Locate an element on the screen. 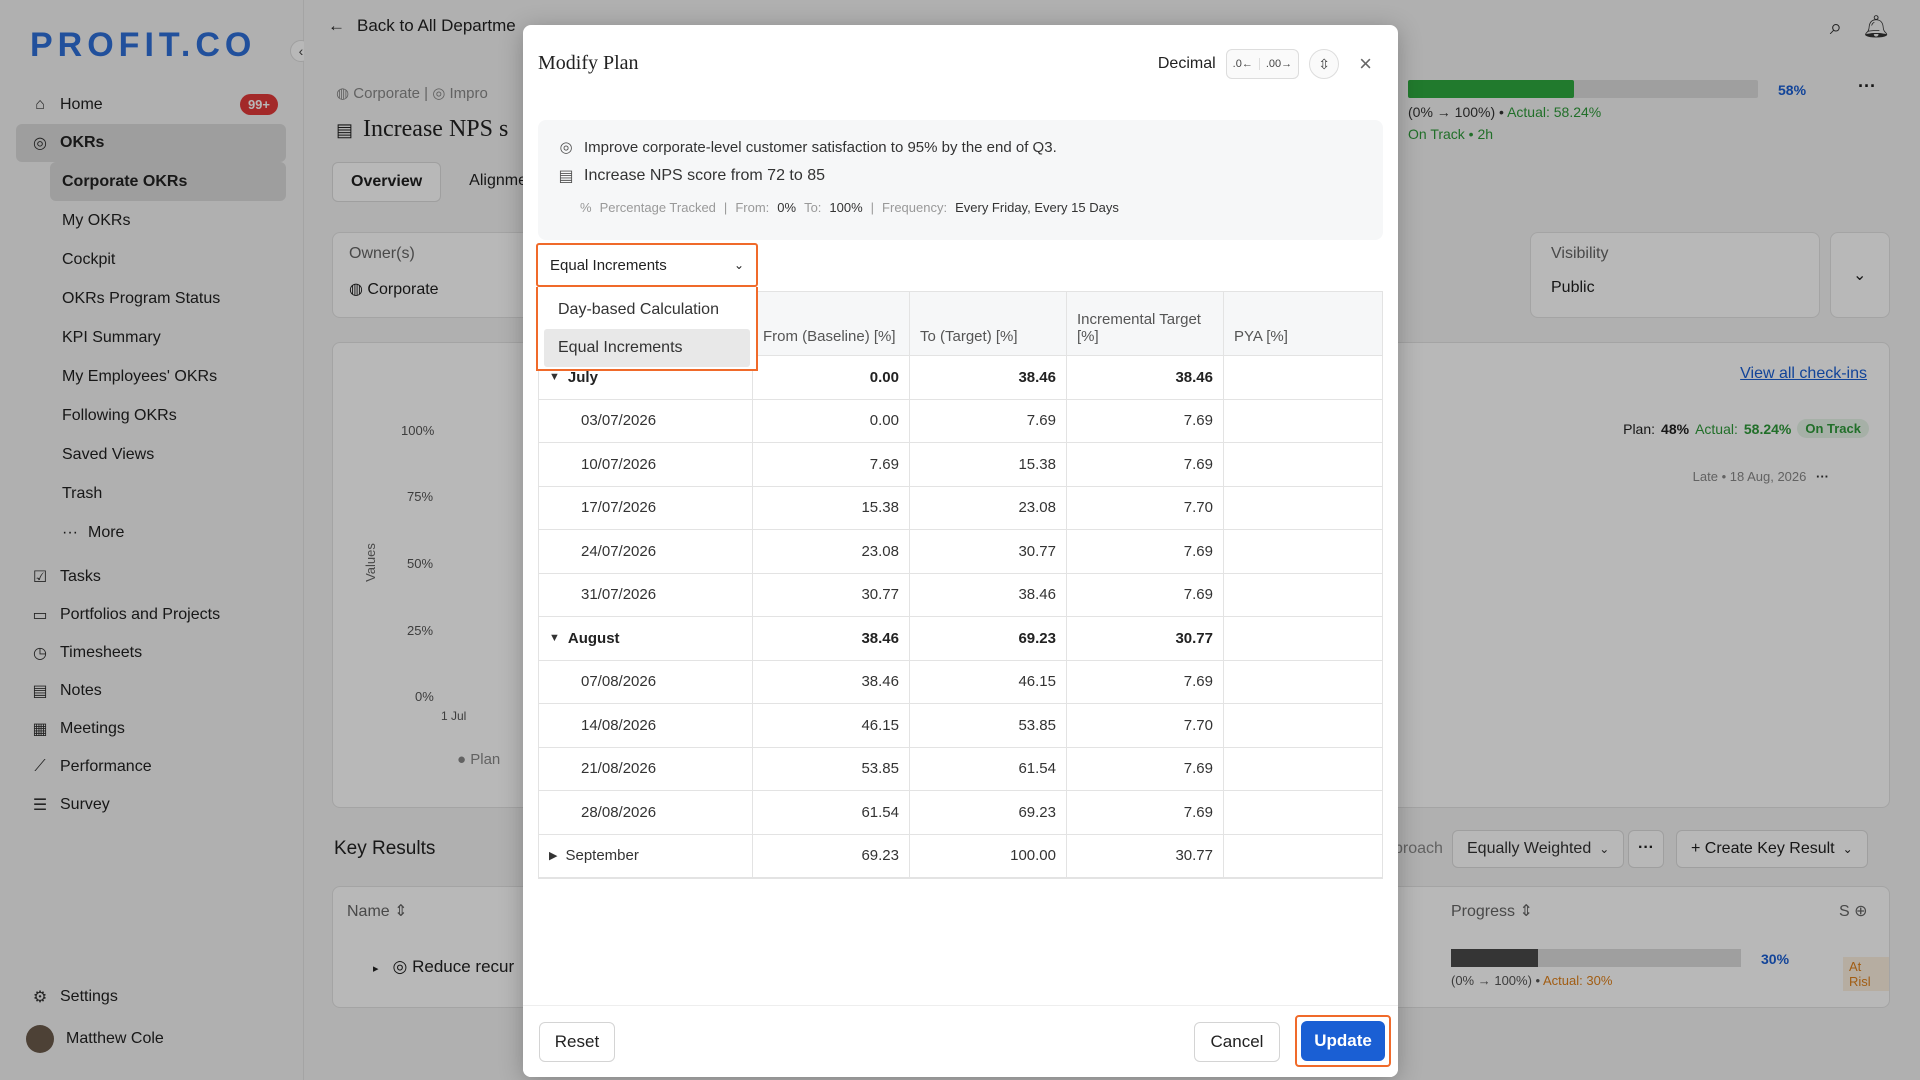 The image size is (1920, 1080). decimal-toggle: .0← .00→ is located at coordinates (1262, 64).